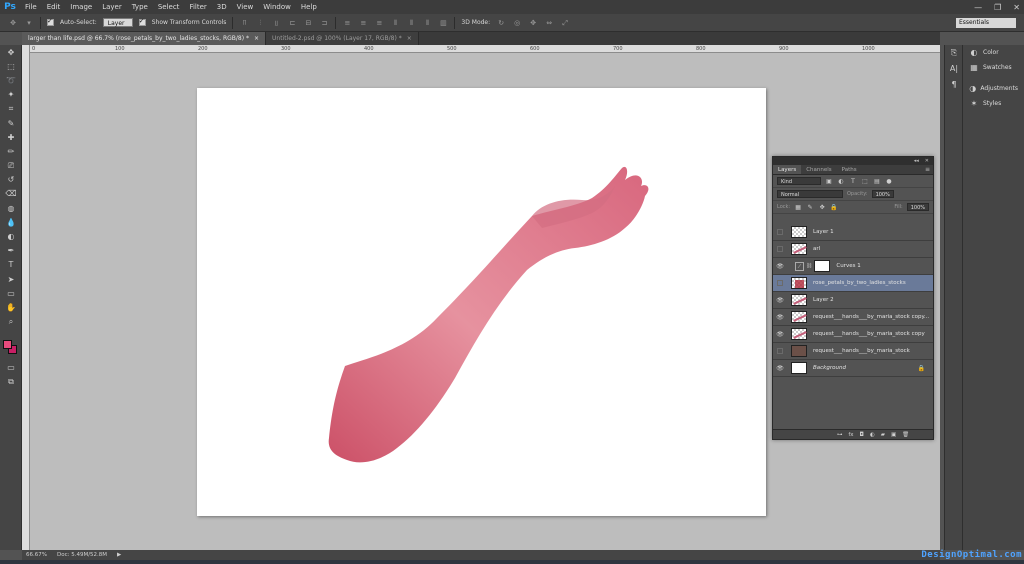  I want to click on blur-tool-icon: 💧, so click(11, 222).